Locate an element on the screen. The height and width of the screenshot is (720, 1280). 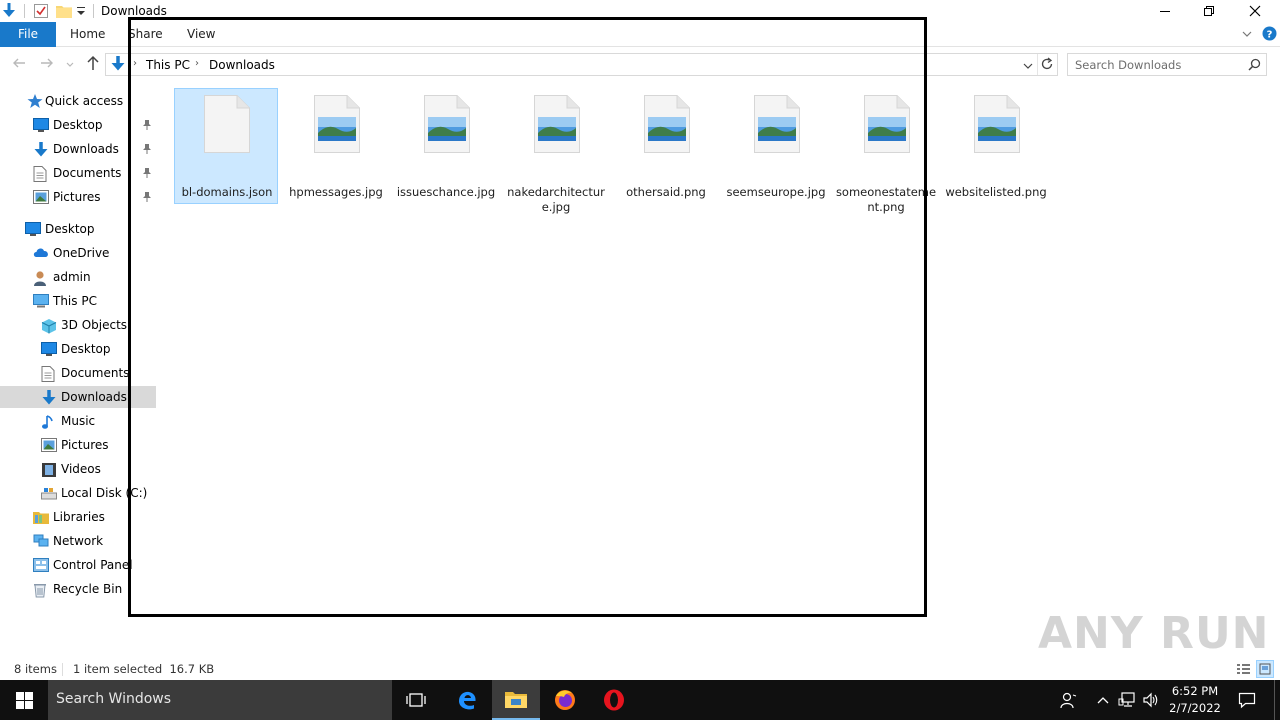
nav-item-label: Recycle Bin is located at coordinates (88, 589).